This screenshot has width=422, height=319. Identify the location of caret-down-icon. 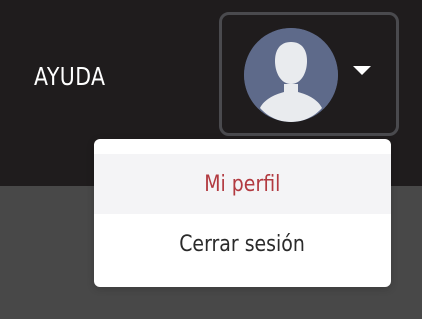
(362, 70).